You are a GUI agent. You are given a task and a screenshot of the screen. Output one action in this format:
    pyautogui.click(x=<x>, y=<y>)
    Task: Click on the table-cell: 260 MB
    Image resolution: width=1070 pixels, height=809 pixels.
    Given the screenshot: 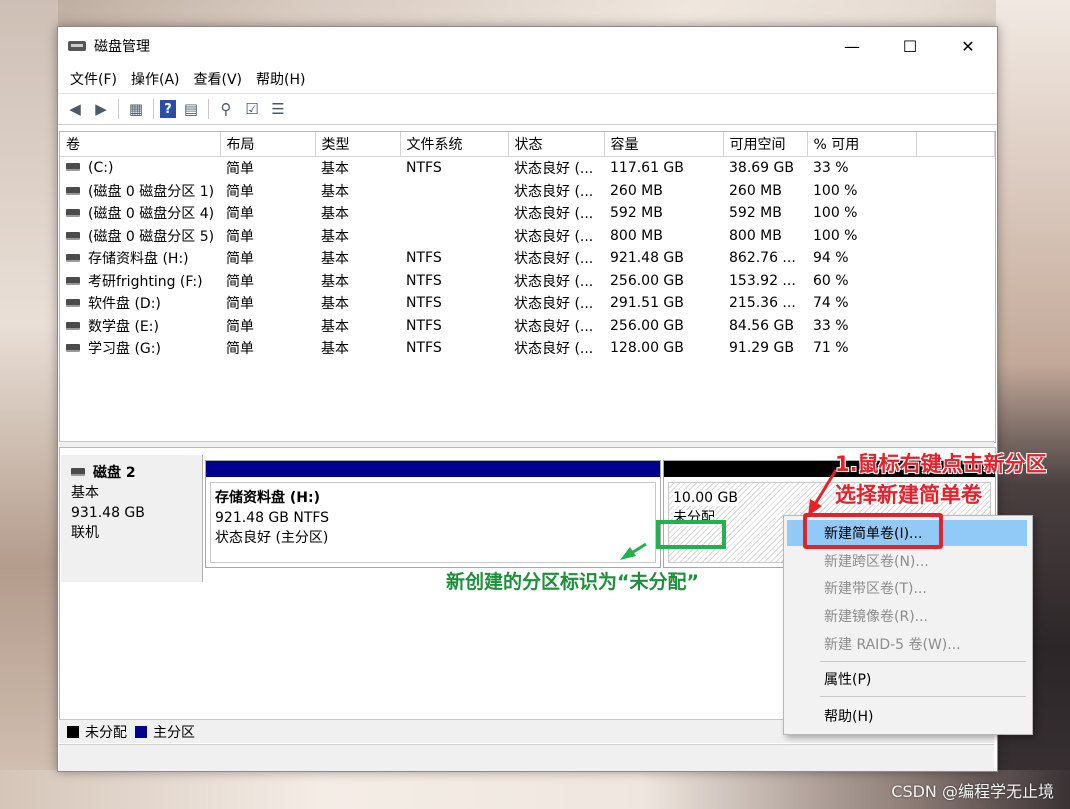 What is the action you would take?
    pyautogui.click(x=663, y=191)
    